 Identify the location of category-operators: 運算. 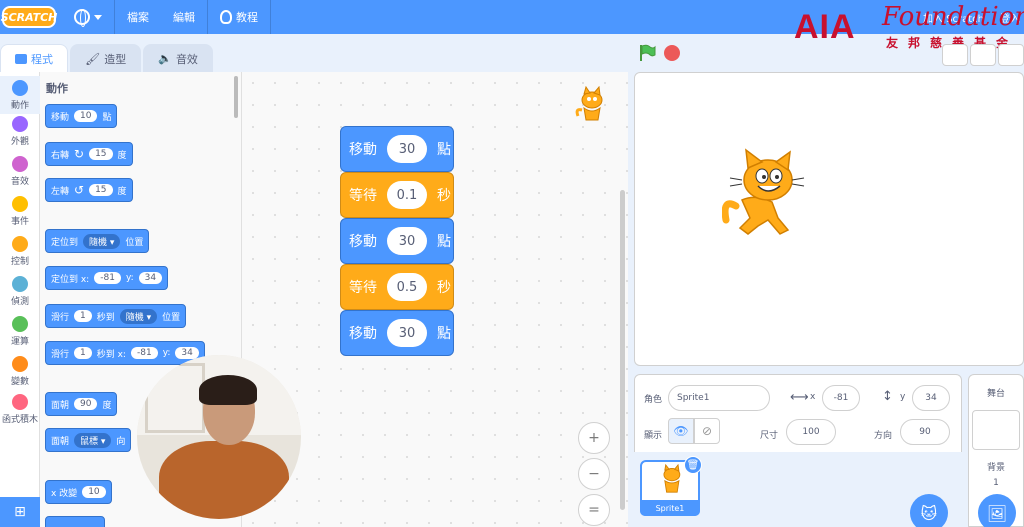
(20, 331).